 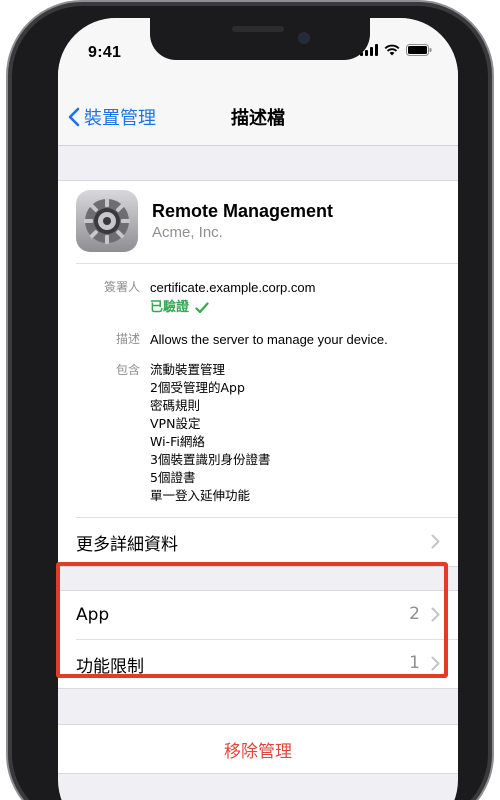 I want to click on status-icons, so click(x=396, y=50).